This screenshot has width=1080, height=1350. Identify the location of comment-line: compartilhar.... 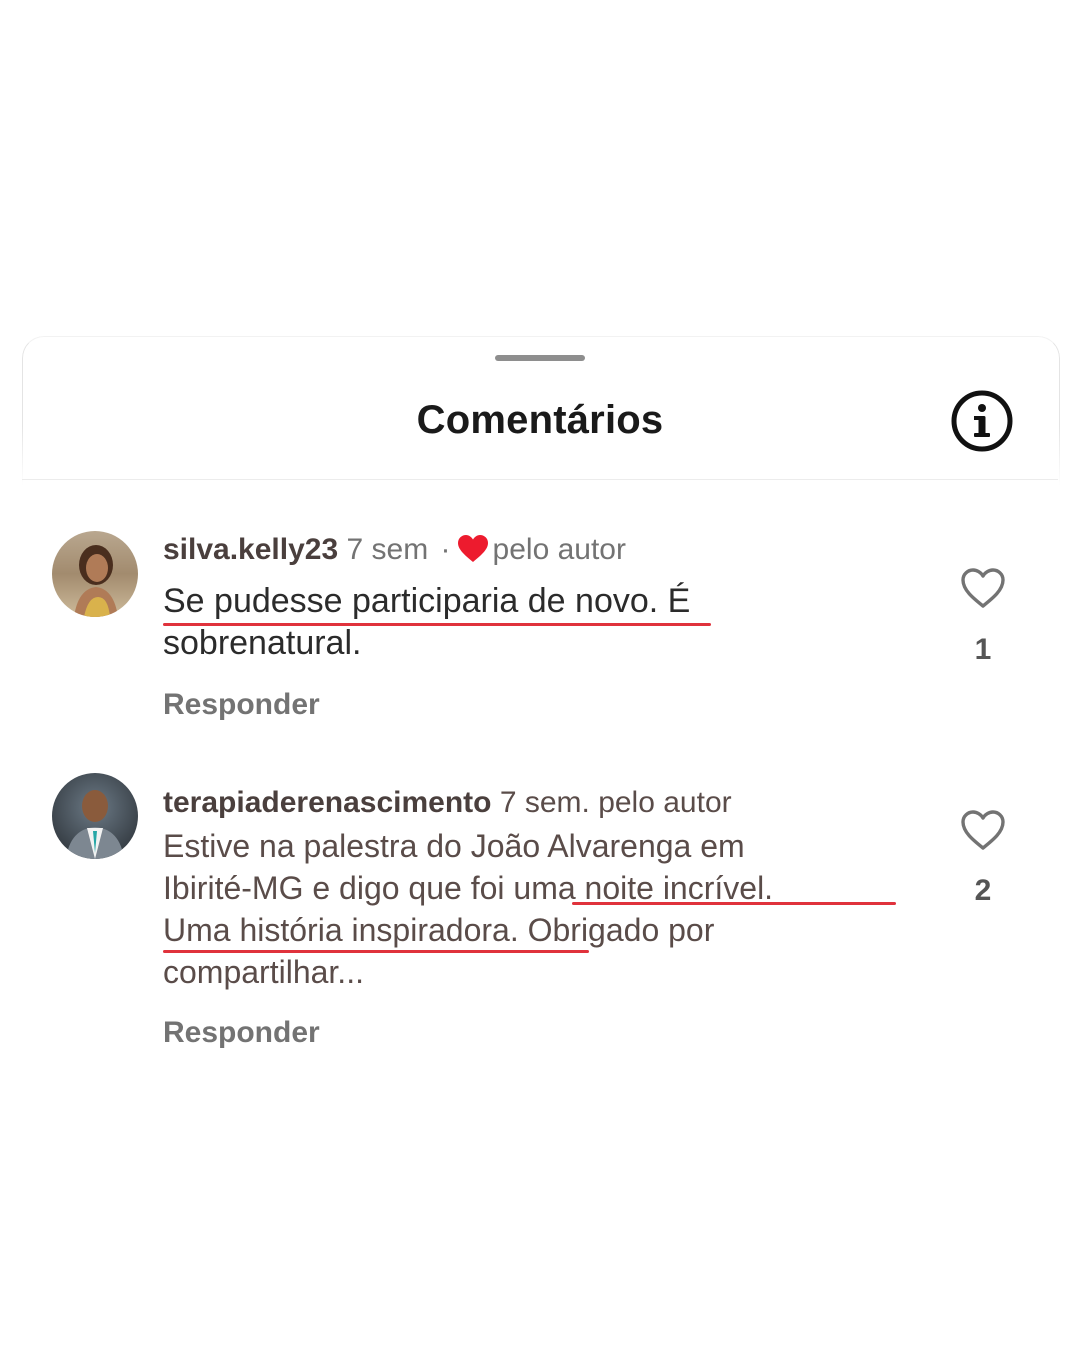
(263, 972).